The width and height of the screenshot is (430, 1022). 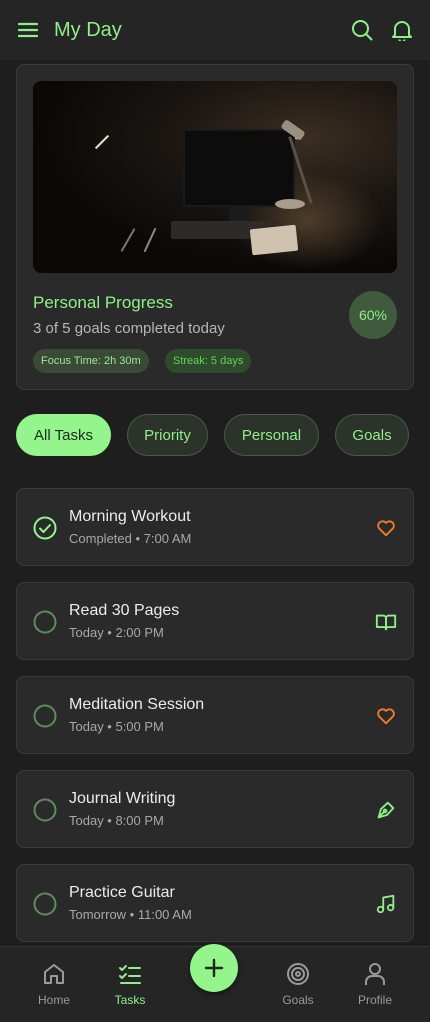 I want to click on book-icon, so click(x=386, y=622).